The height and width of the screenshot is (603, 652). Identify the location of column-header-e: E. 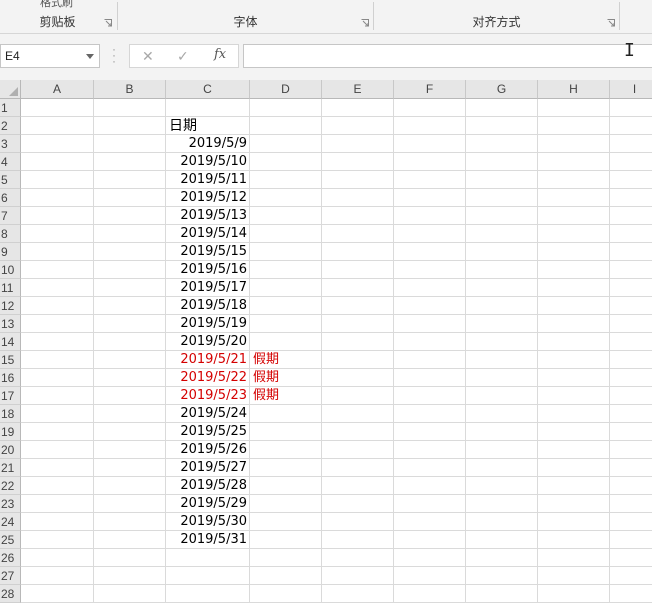
(358, 89).